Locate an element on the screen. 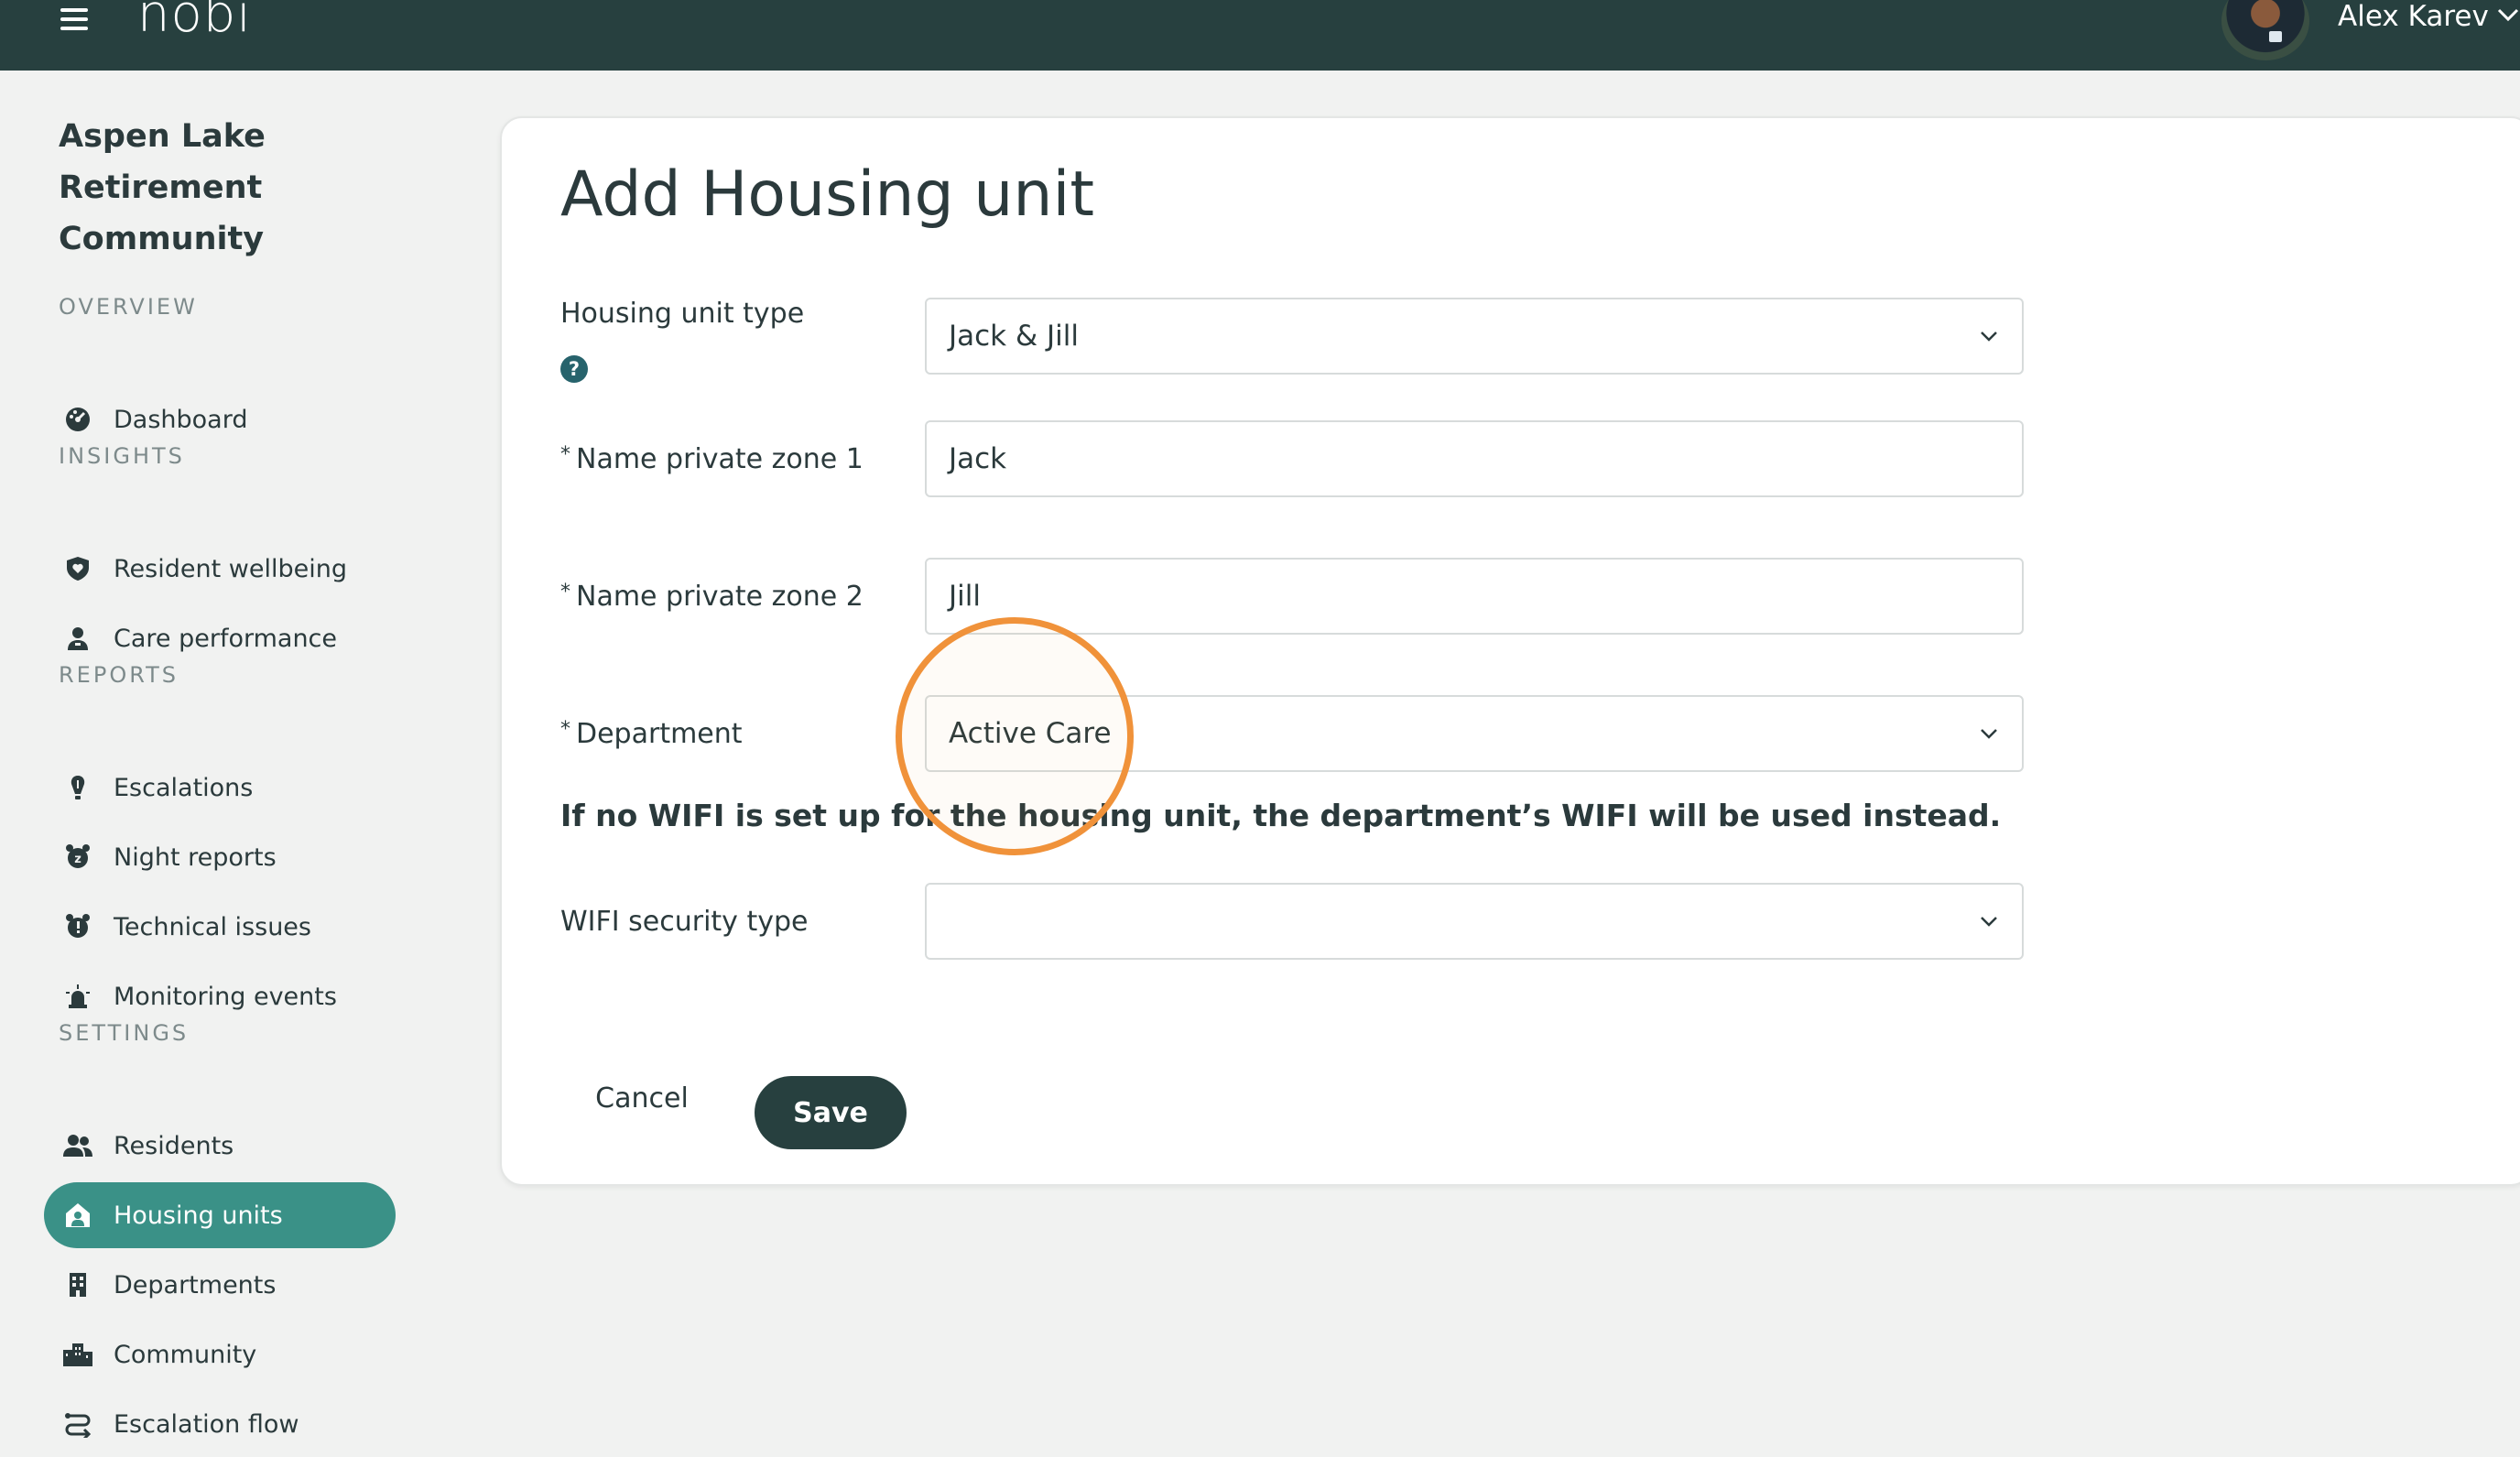 The image size is (2520, 1457). sidebar-item-departments: Departments is located at coordinates (220, 1285).